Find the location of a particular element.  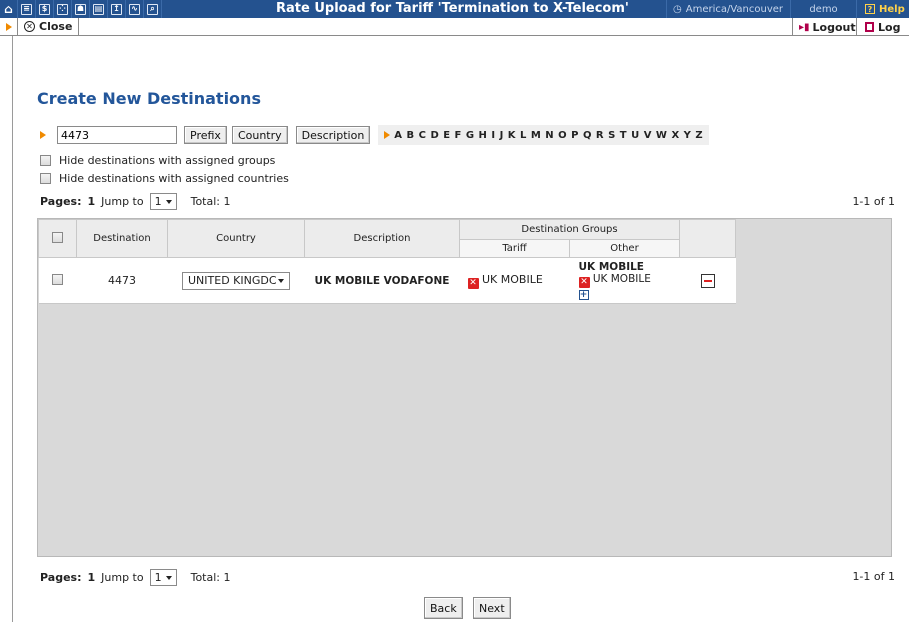

row-tariff-cell: ✕ UK MOBILE is located at coordinates (514, 280).